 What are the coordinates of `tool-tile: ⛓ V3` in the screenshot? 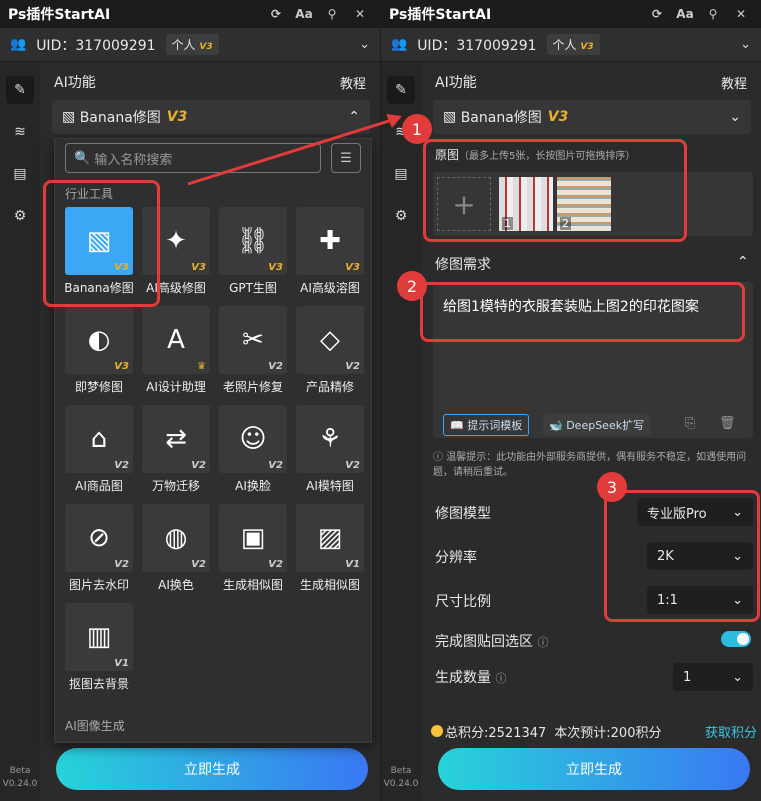 It's located at (253, 241).